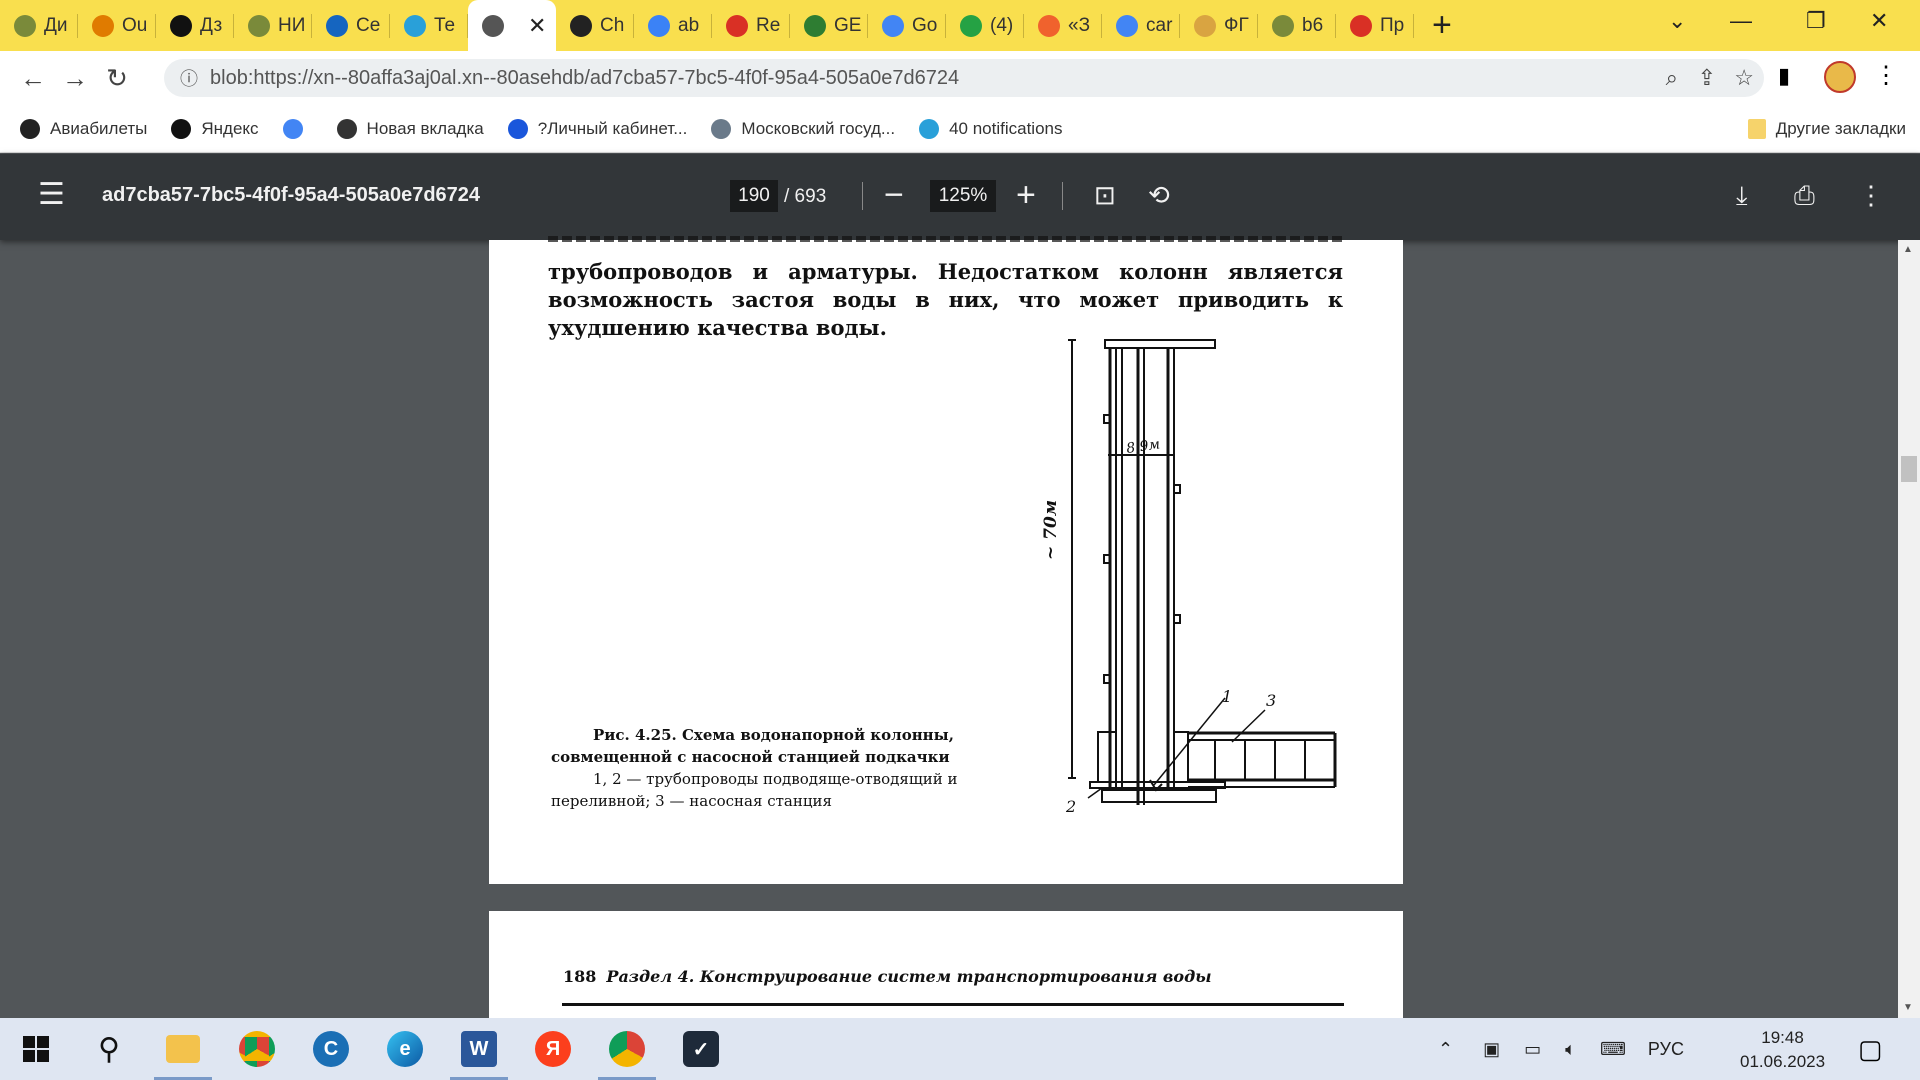 The height and width of the screenshot is (1080, 1920). Describe the element at coordinates (1744, 78) in the screenshot. I see `bookmark-star-icon: ☆` at that location.